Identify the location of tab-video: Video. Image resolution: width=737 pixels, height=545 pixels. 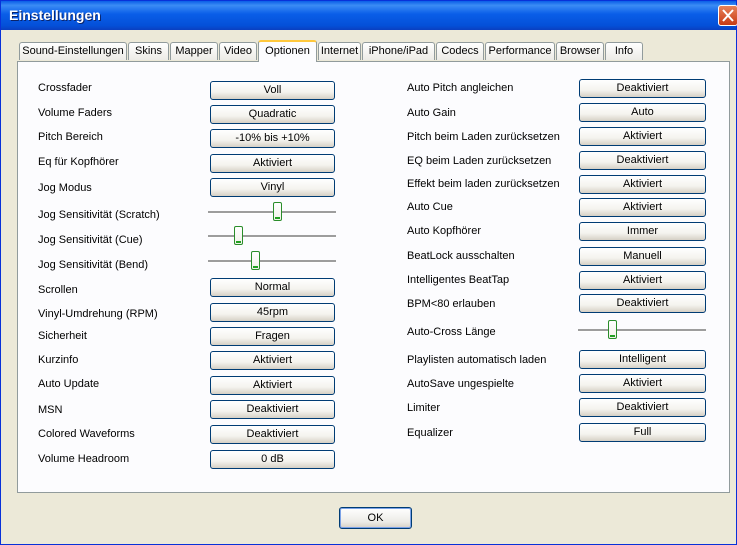
(238, 51).